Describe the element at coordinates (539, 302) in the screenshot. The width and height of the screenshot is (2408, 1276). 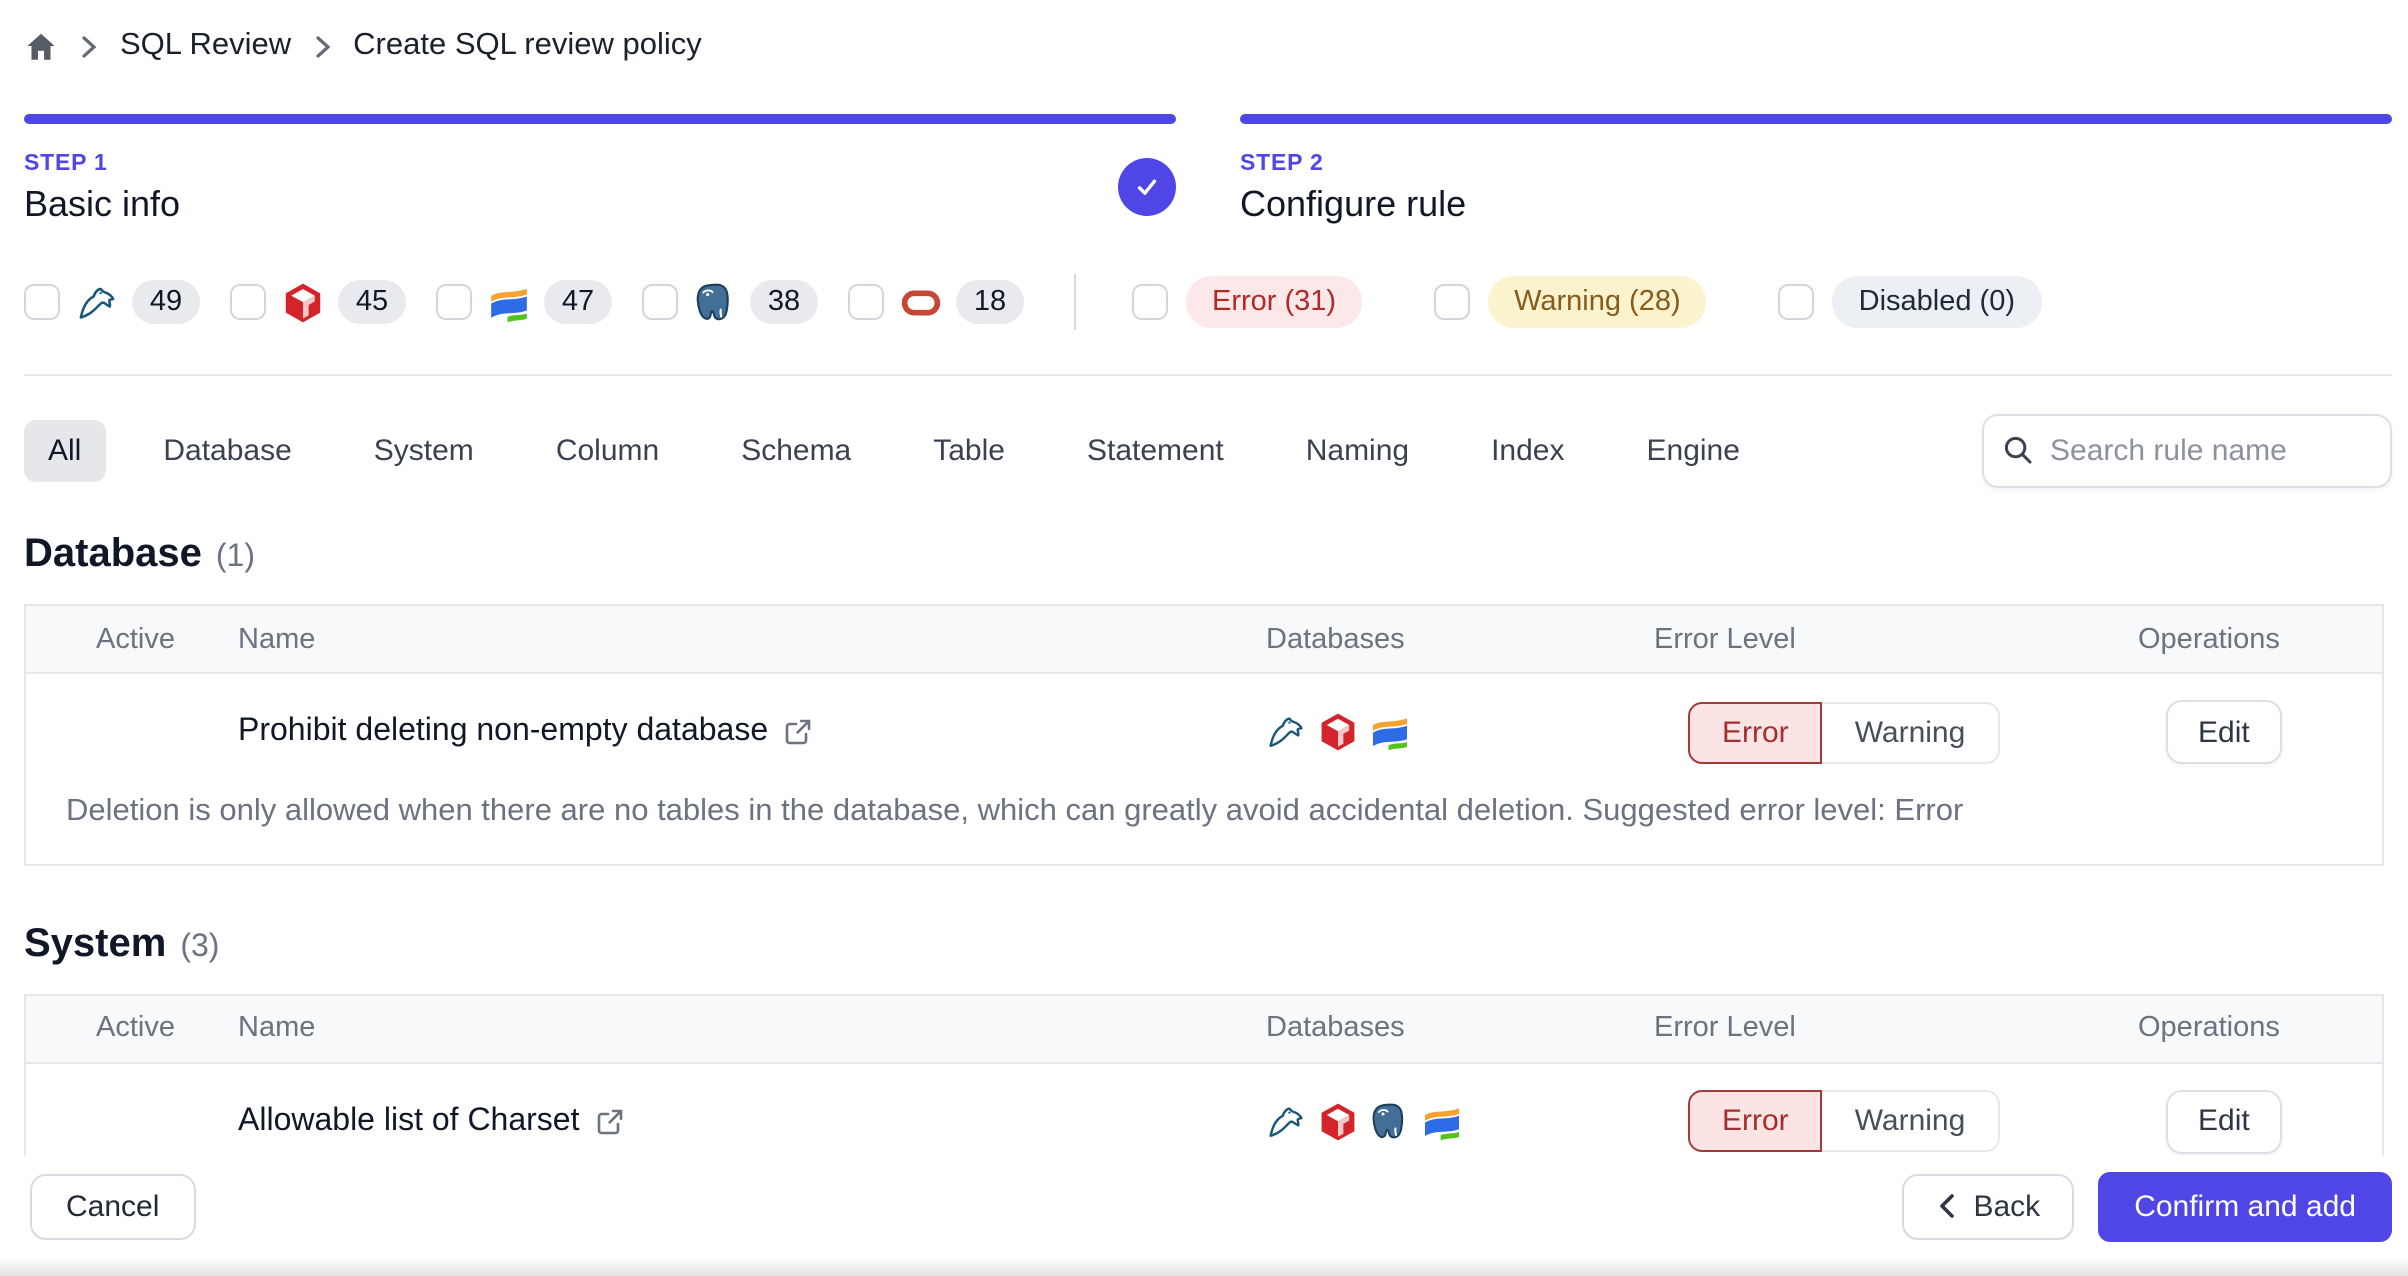
I see `engine-filter-list: 49 45 47 38 18` at that location.